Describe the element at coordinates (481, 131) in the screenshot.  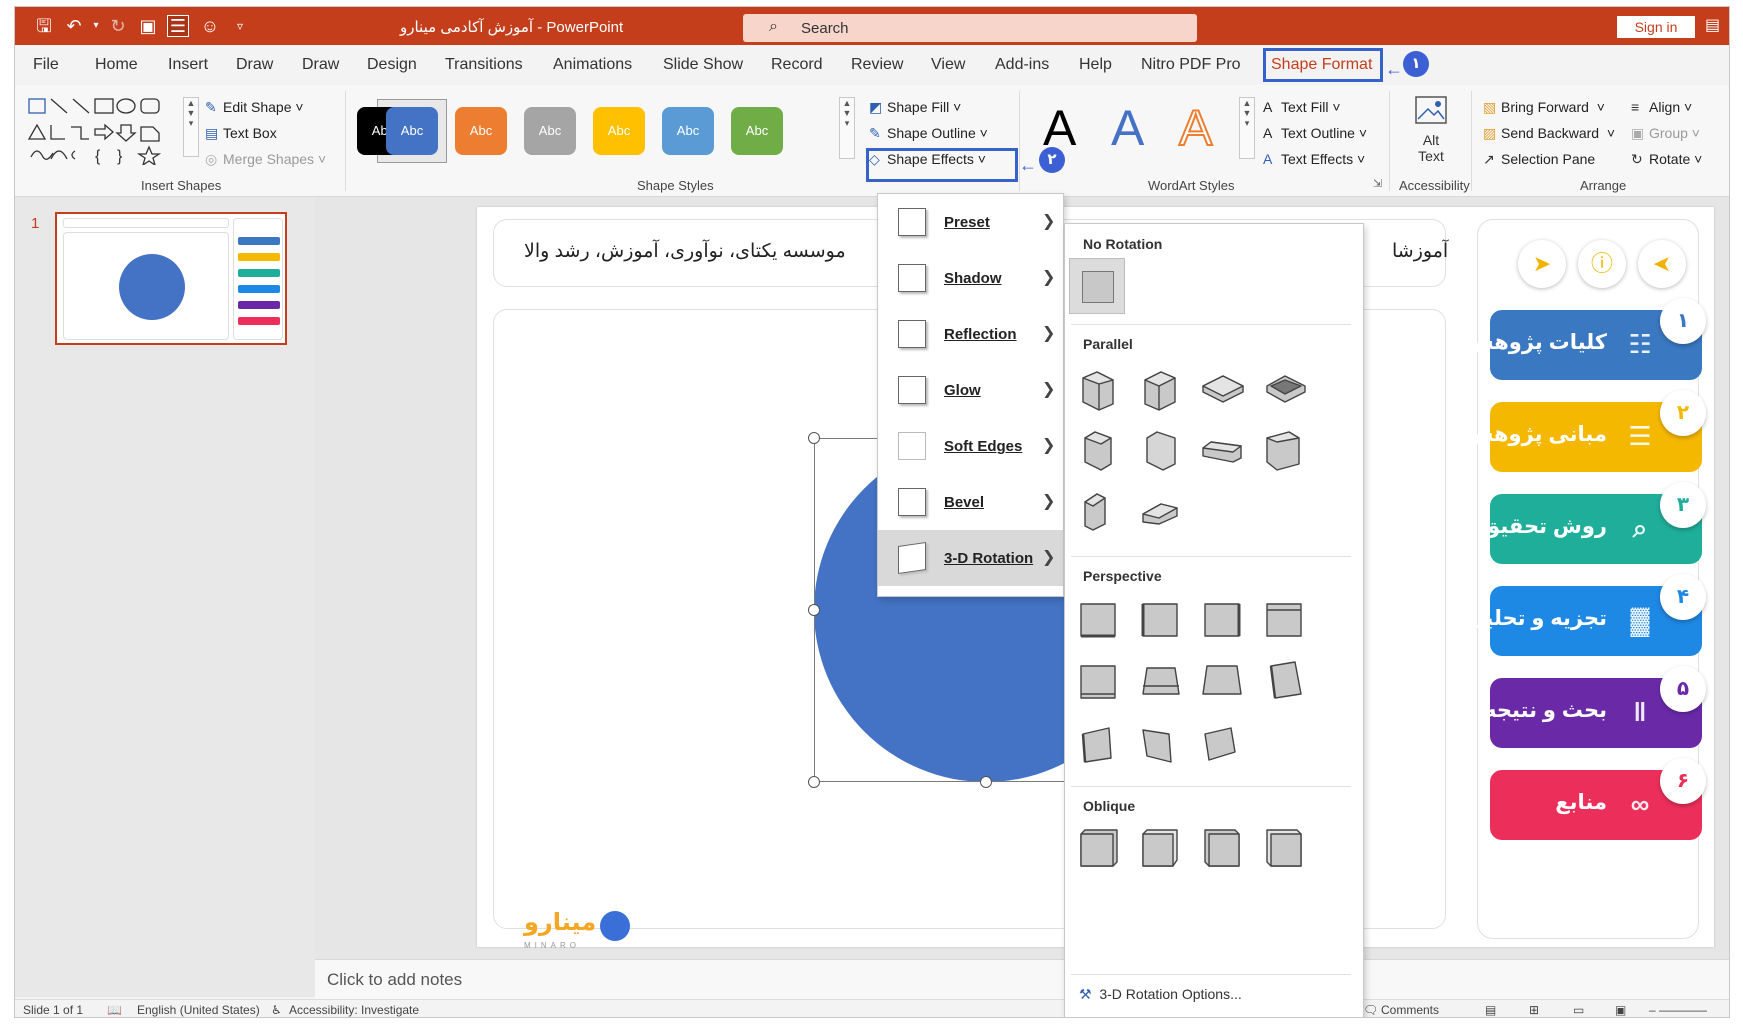
I see `style-swatch-orange: Abc` at that location.